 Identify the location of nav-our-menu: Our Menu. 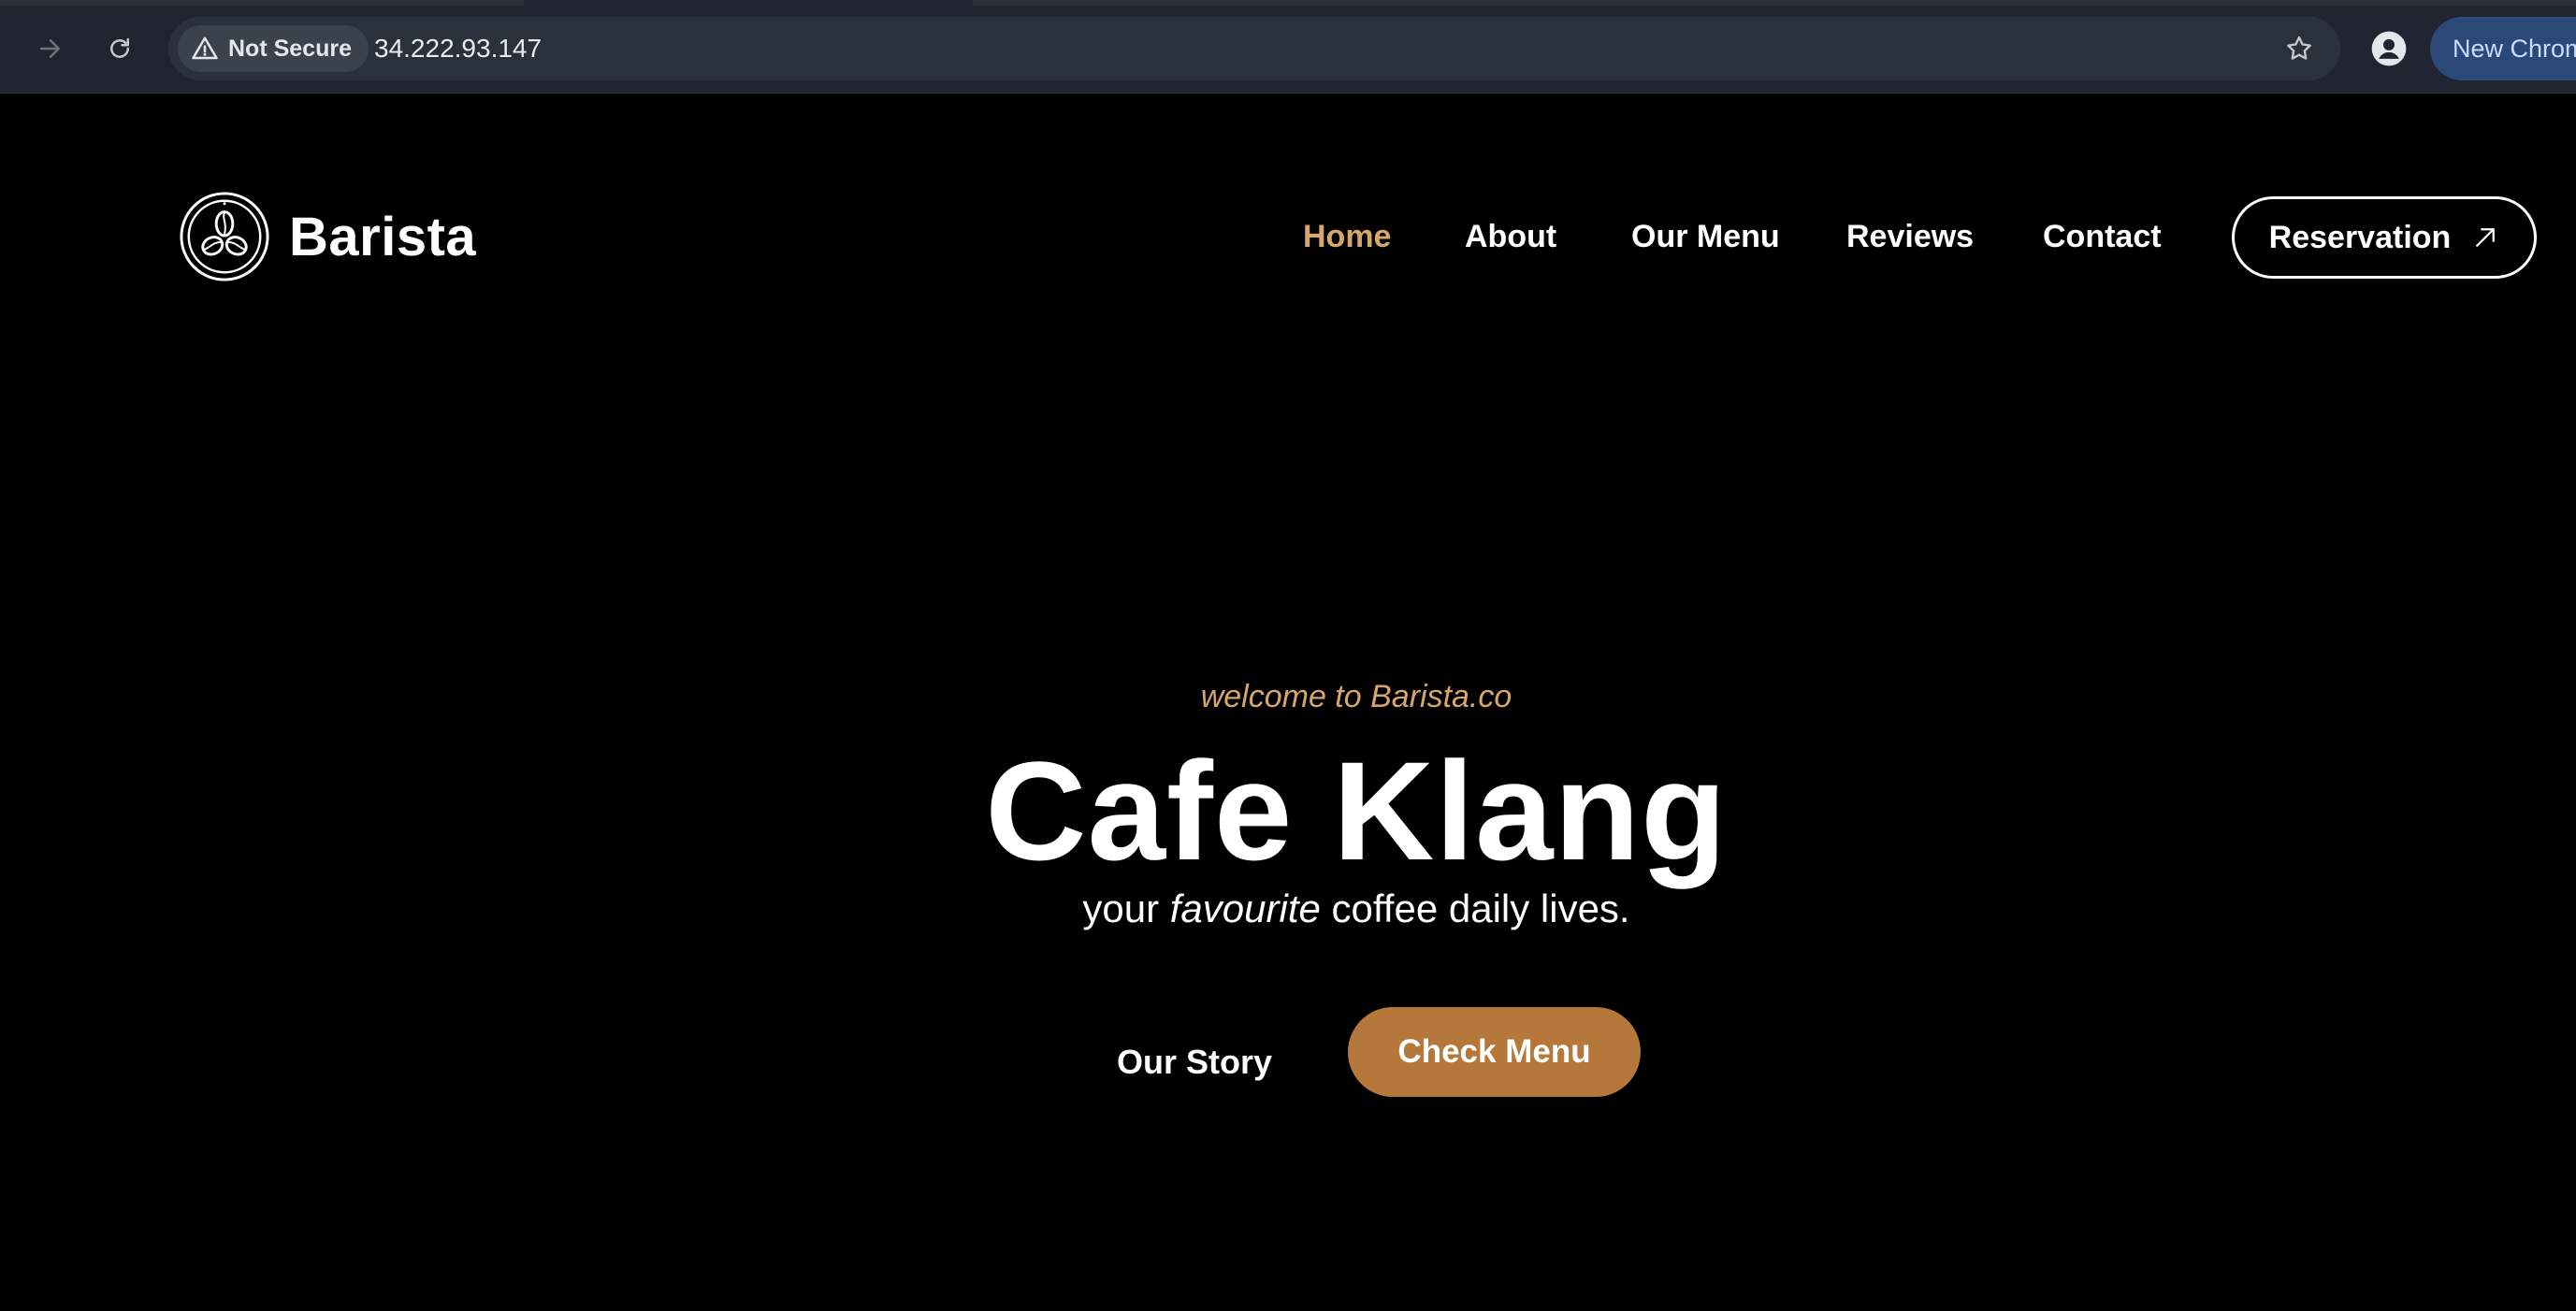
(1705, 237).